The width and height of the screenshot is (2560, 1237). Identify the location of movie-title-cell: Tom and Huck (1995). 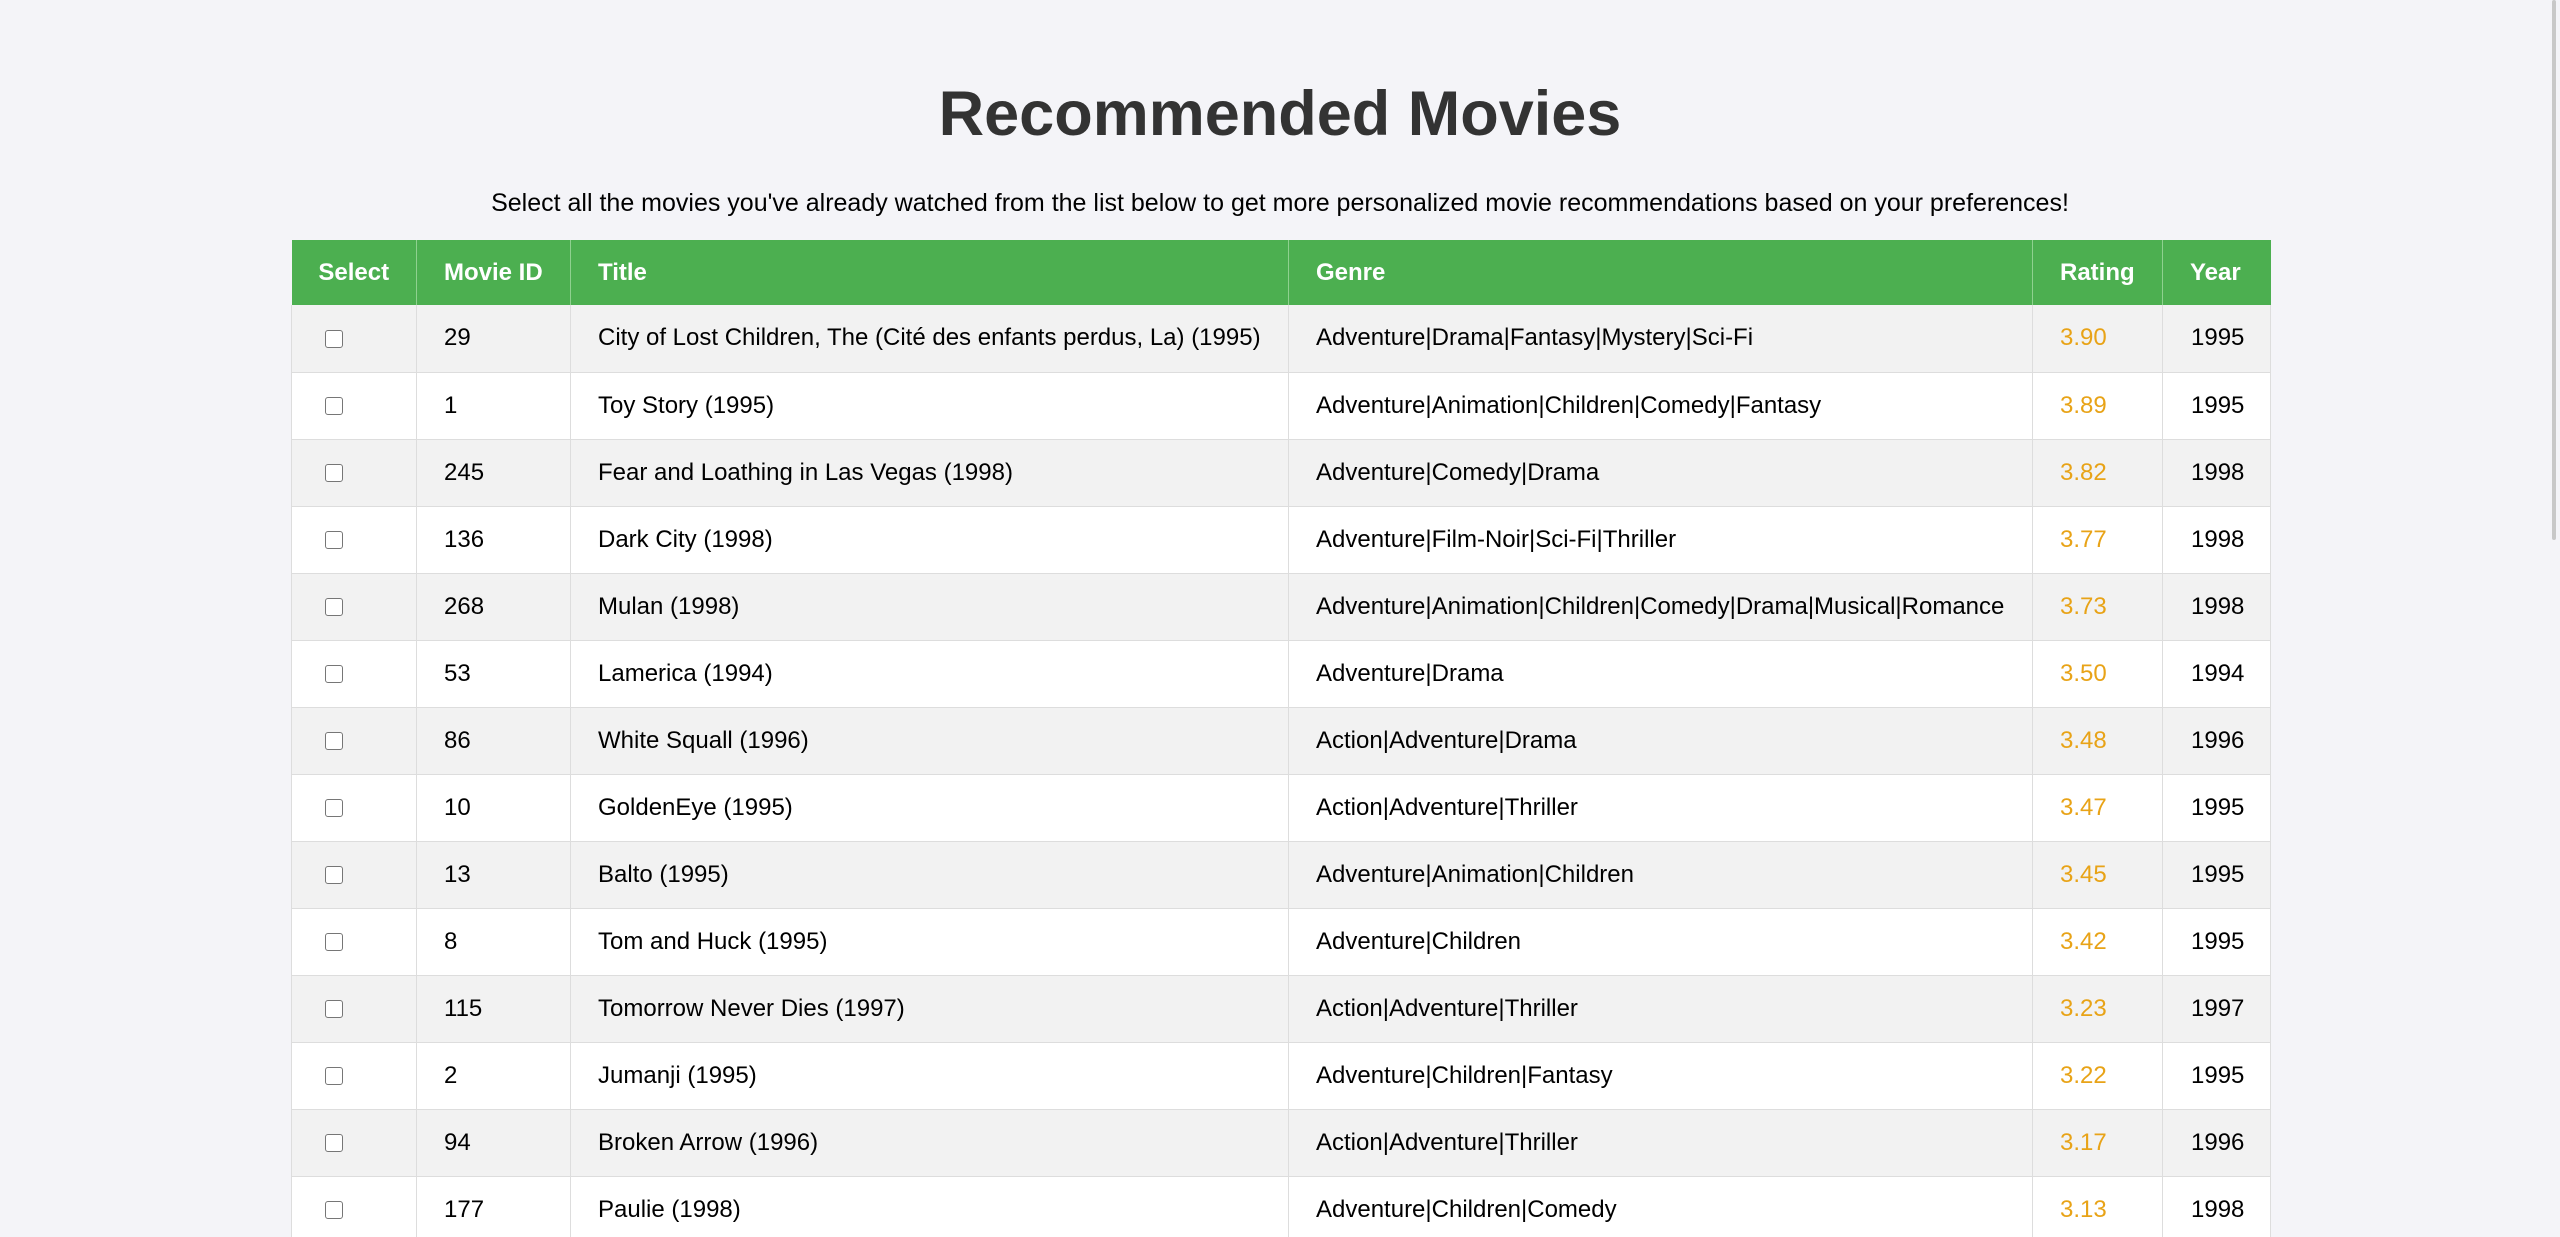
(929, 942).